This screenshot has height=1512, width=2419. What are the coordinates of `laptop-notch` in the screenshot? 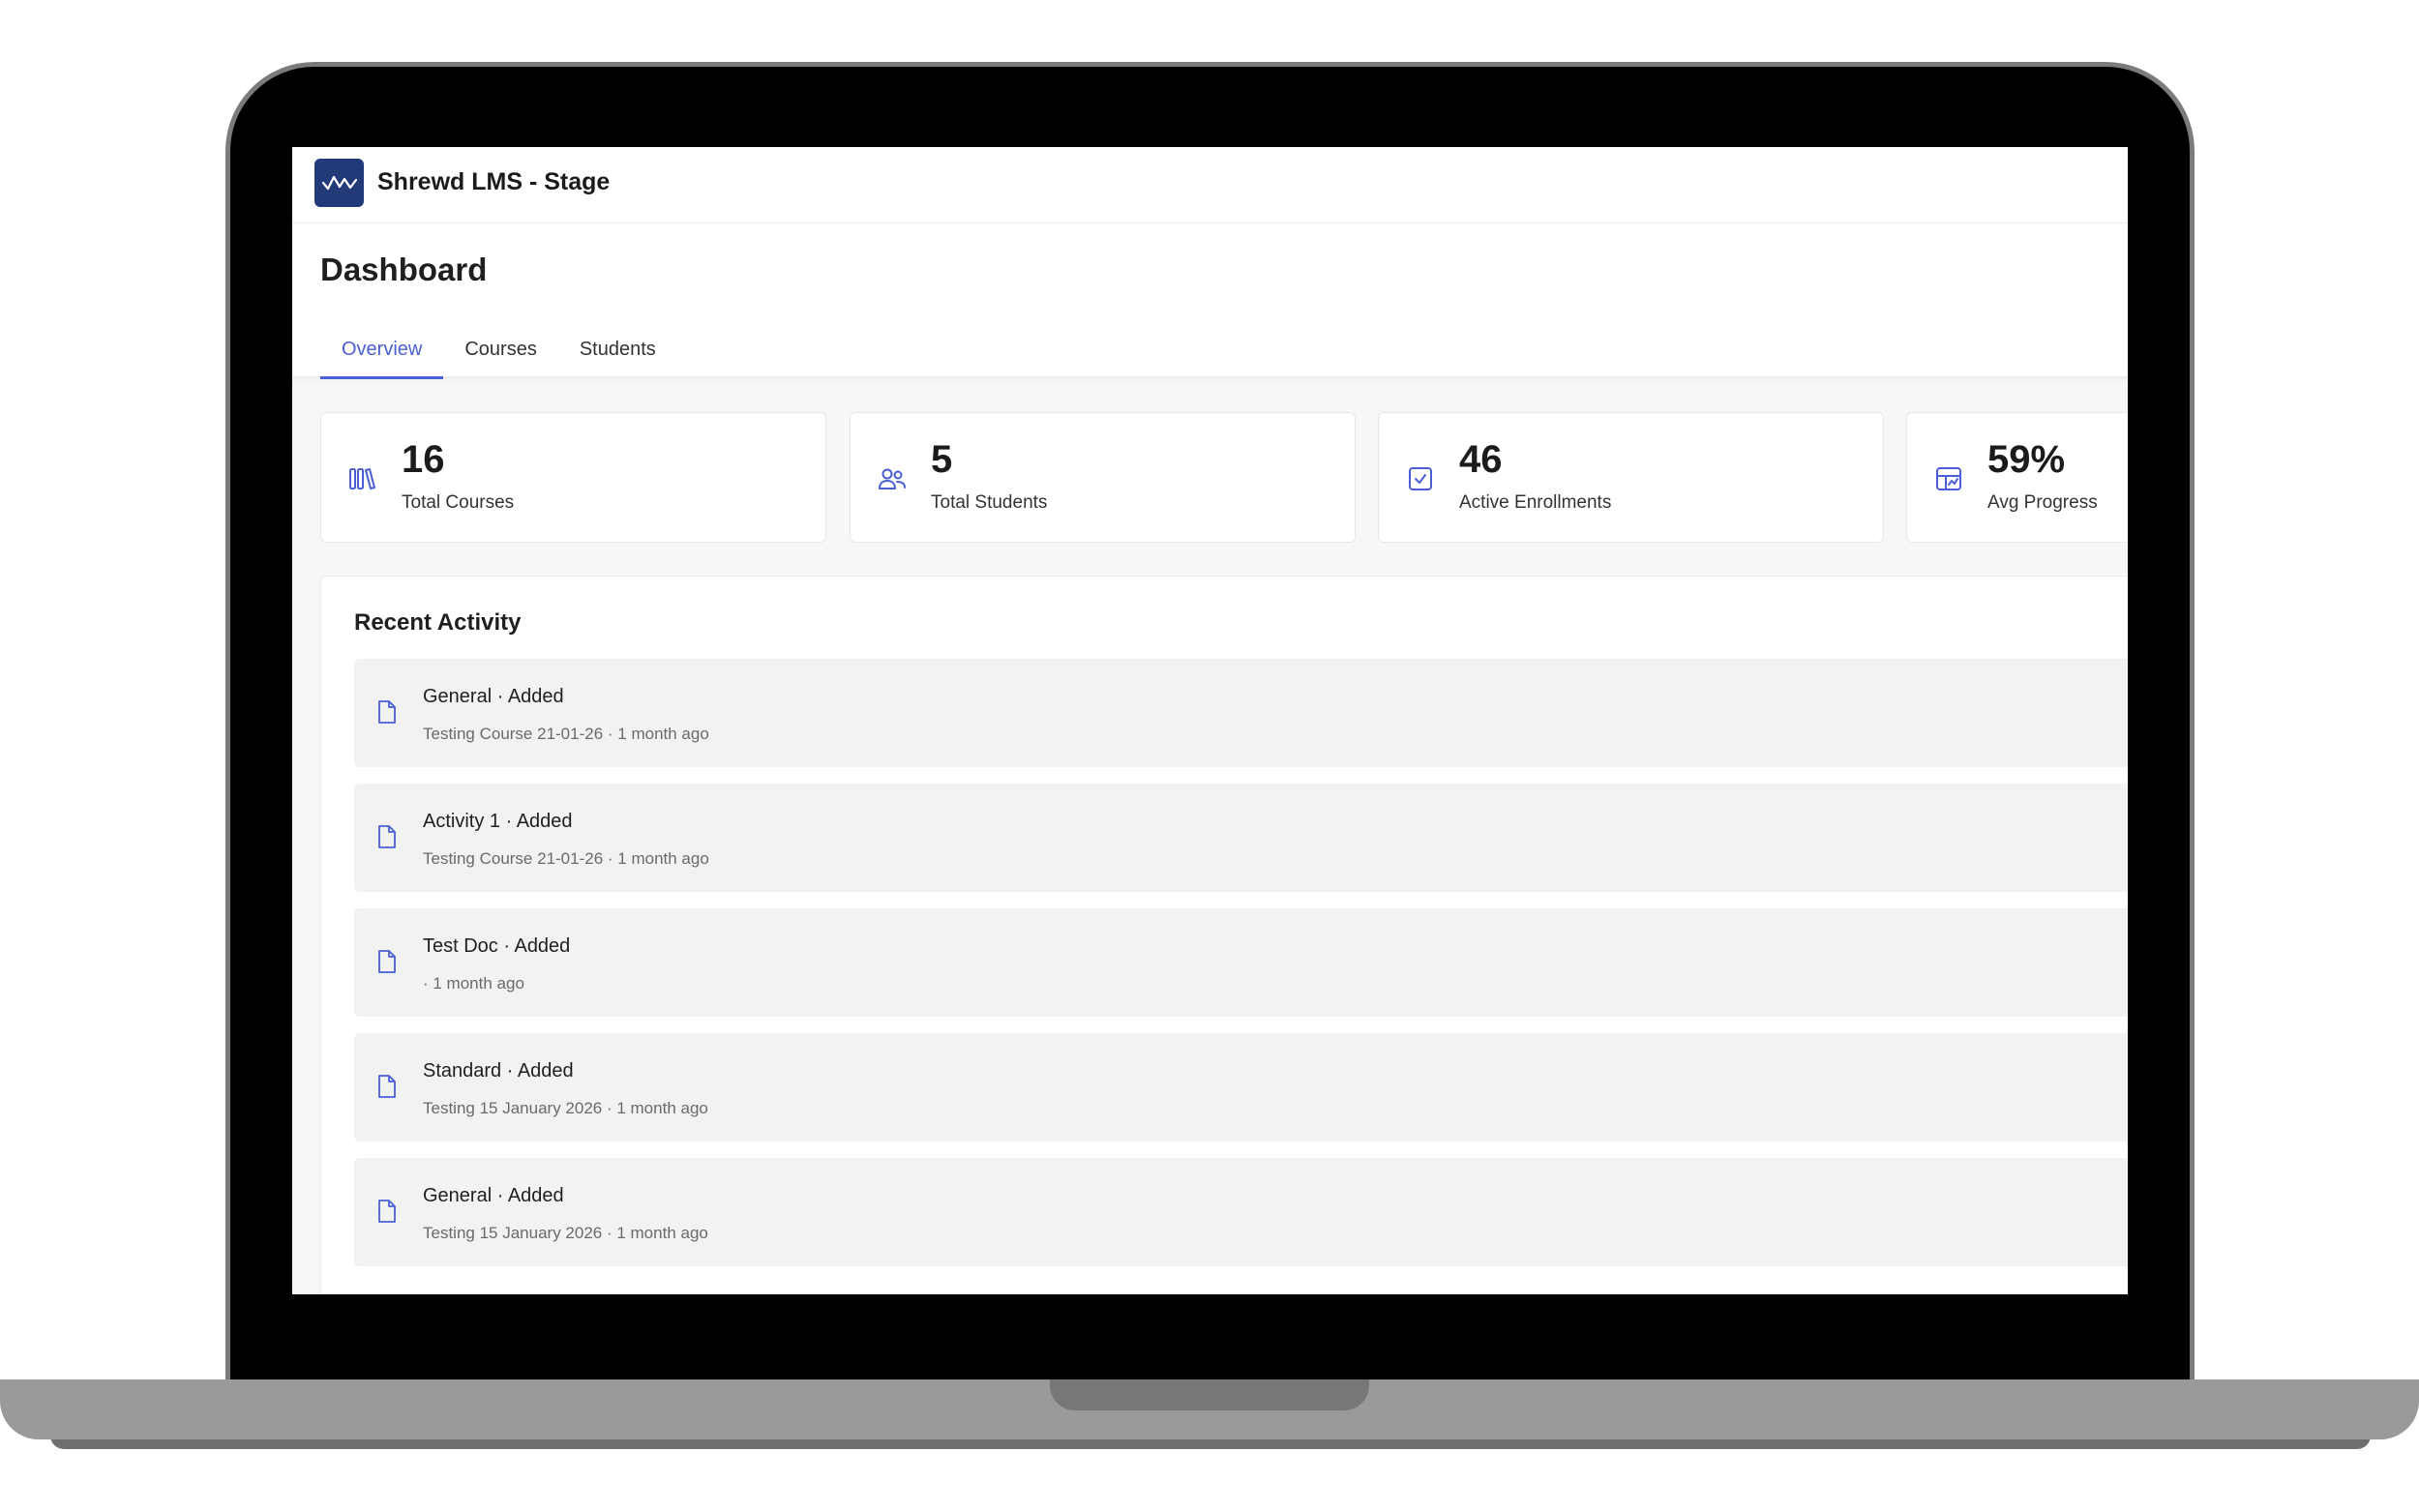 It's located at (1209, 1395).